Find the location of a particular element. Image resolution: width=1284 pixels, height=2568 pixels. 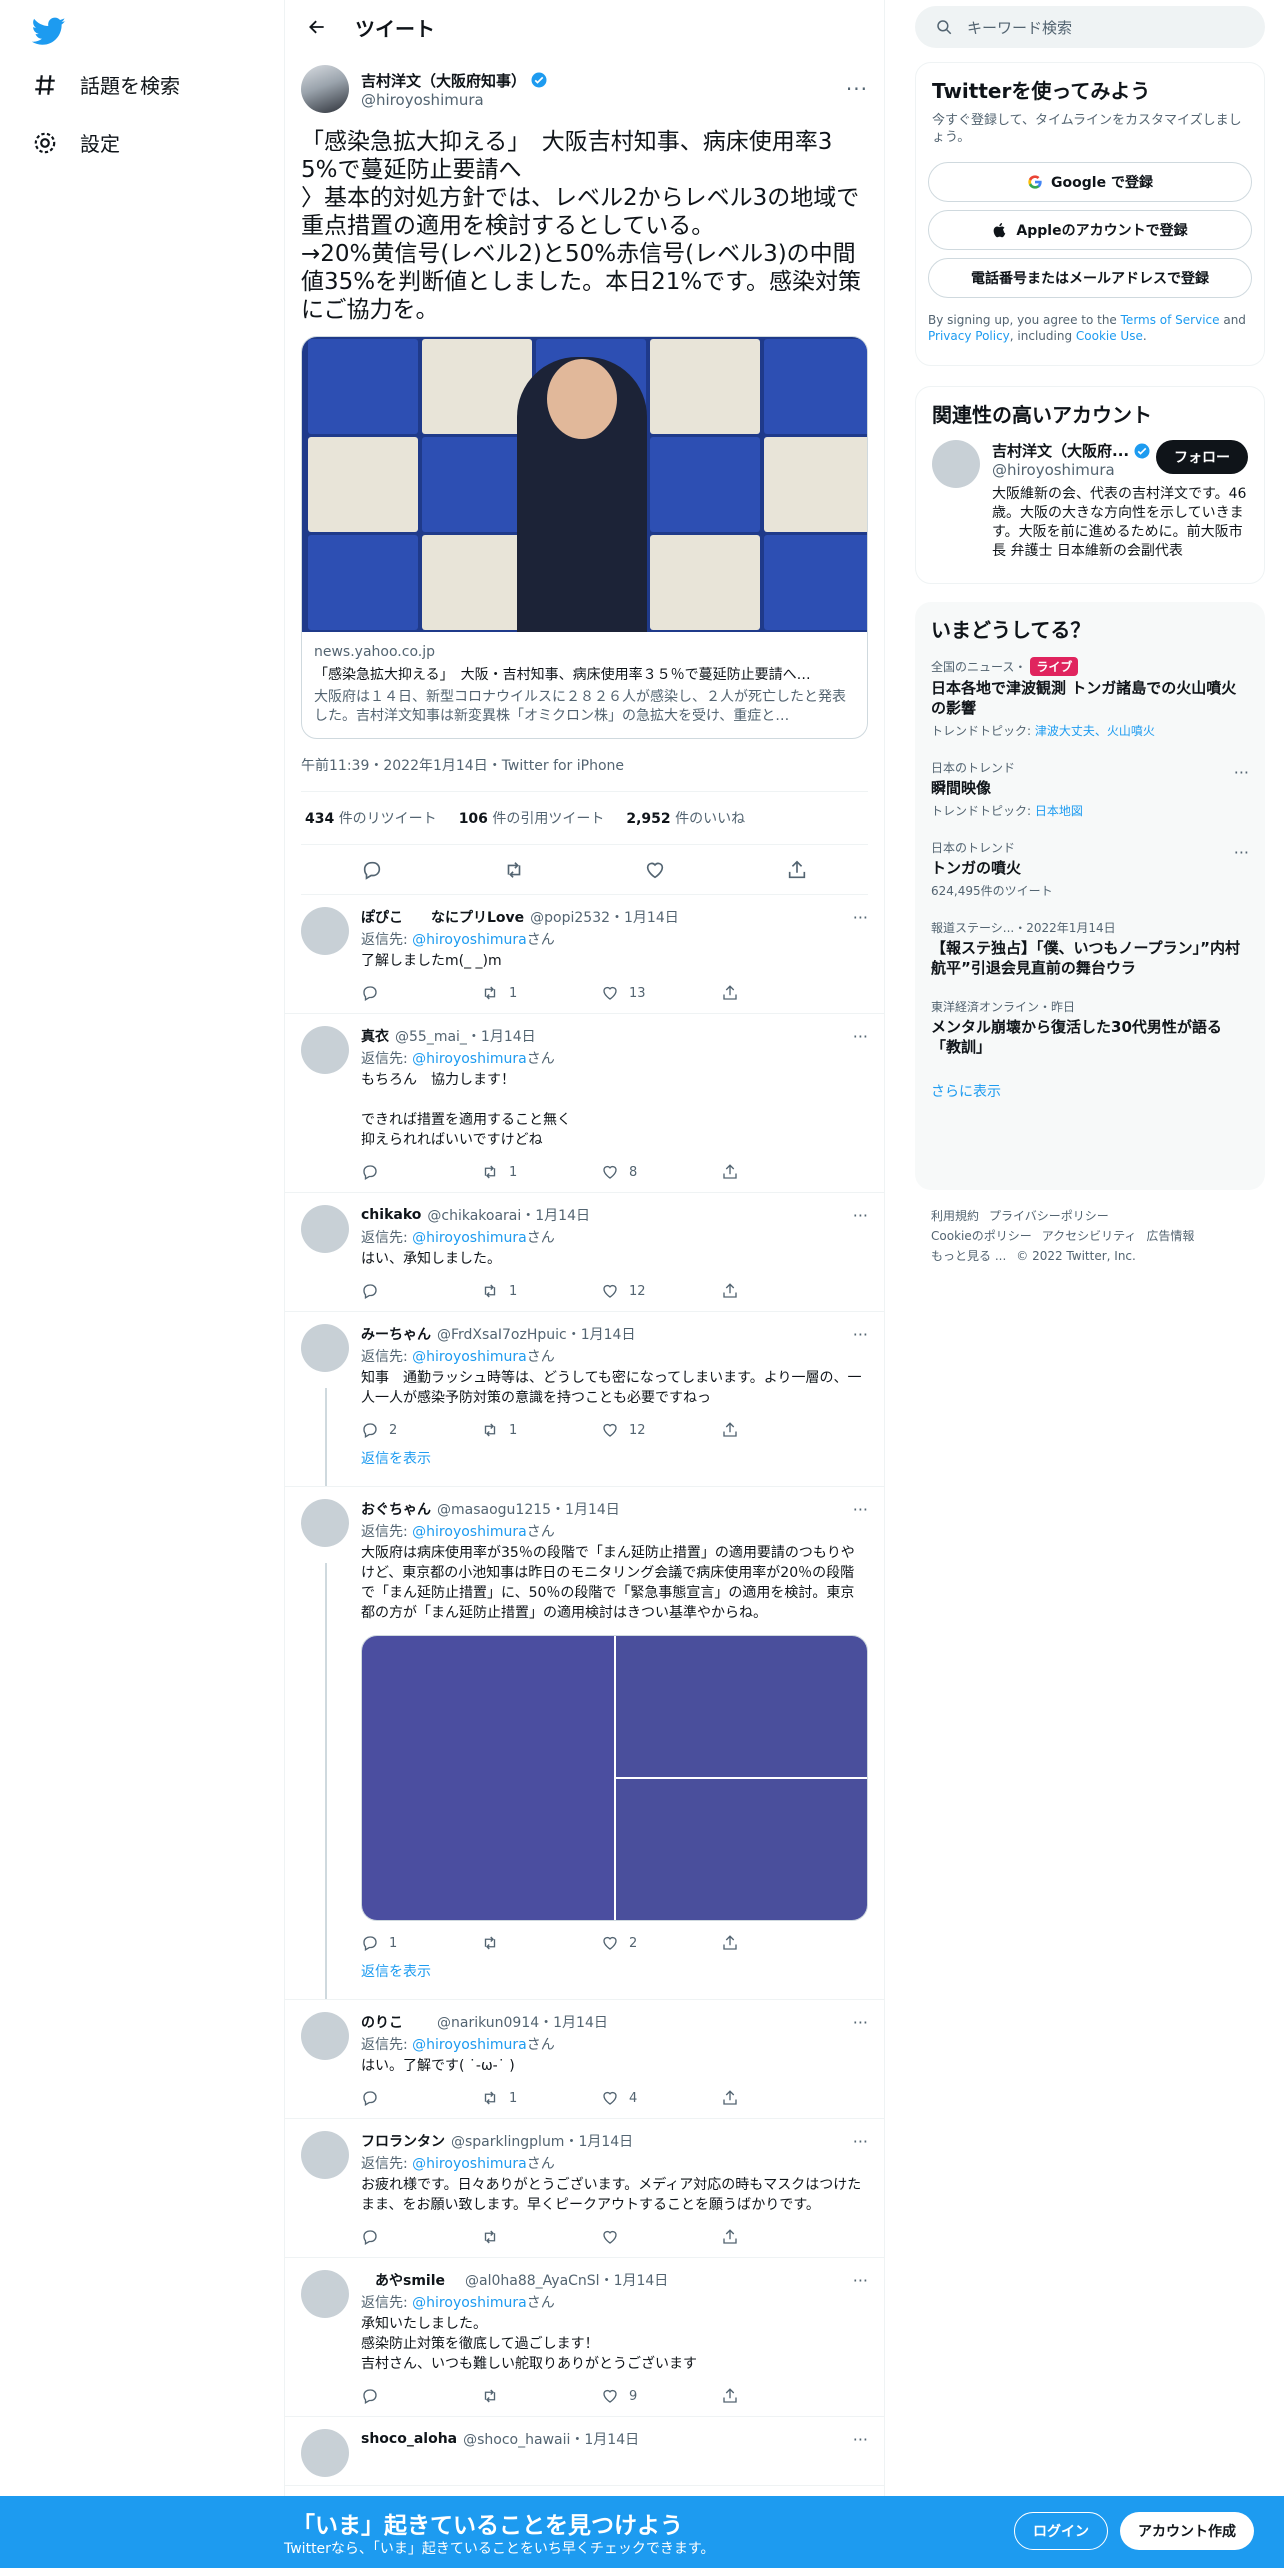

share-icon is located at coordinates (797, 870).